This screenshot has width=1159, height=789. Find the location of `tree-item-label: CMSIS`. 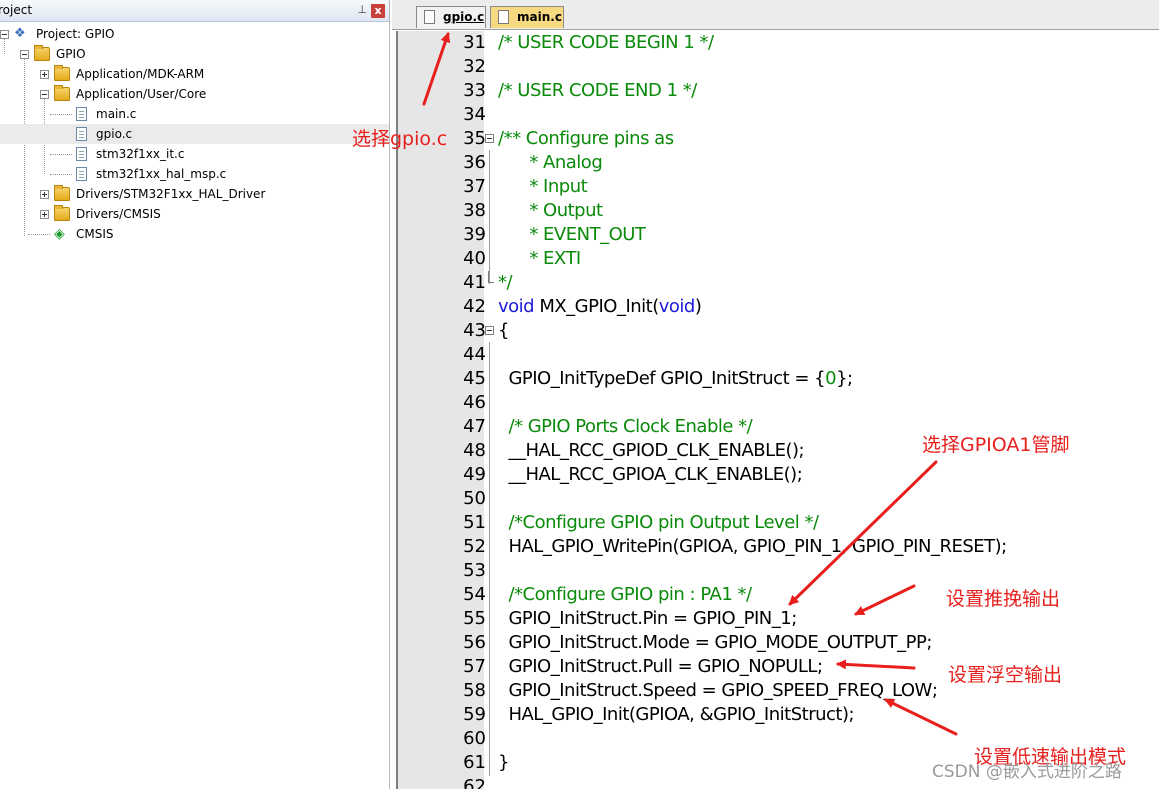

tree-item-label: CMSIS is located at coordinates (95, 234).